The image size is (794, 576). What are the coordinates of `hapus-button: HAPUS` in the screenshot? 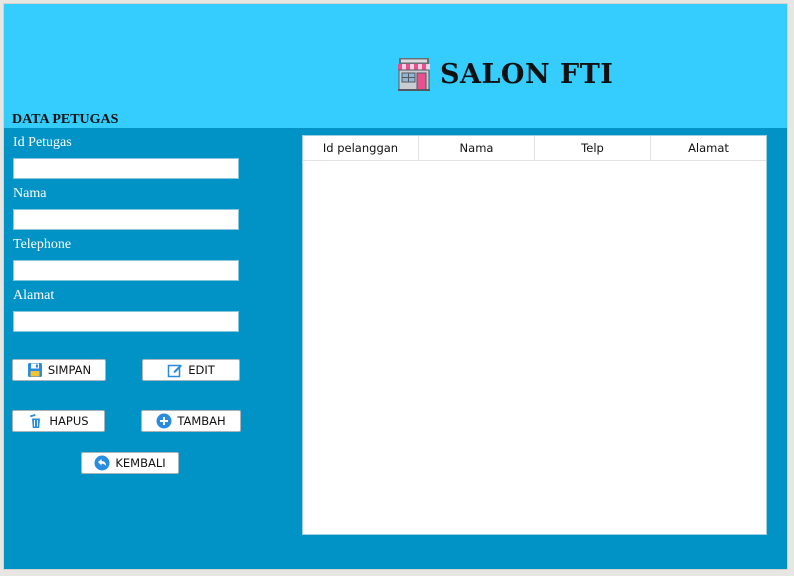 It's located at (58, 421).